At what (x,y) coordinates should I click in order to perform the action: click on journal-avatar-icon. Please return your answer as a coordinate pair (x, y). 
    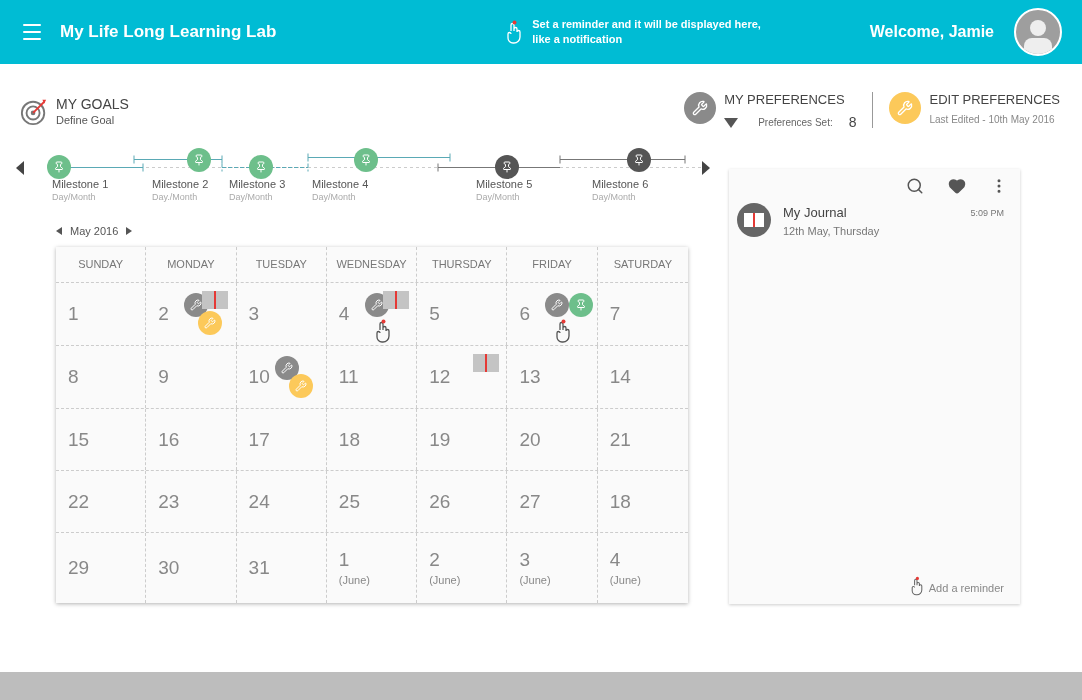
    Looking at the image, I should click on (754, 220).